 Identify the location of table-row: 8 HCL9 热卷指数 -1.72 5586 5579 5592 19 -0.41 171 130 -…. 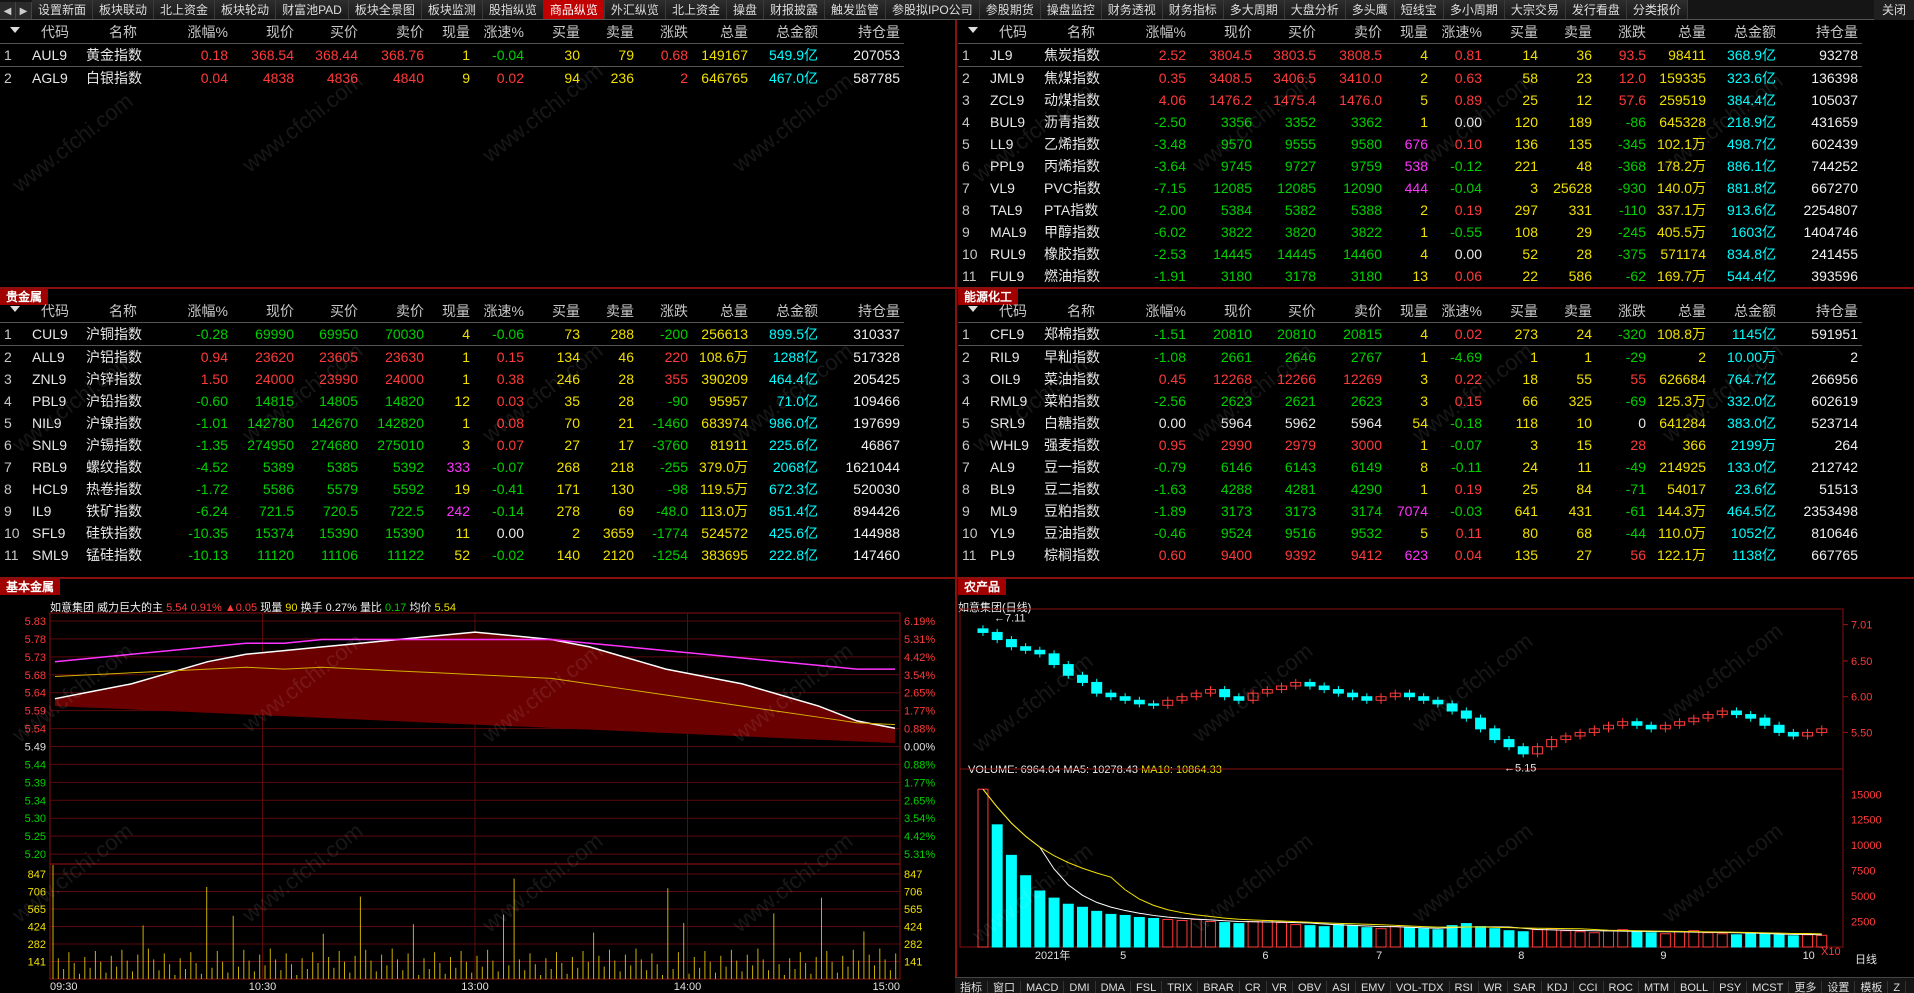
(452, 489).